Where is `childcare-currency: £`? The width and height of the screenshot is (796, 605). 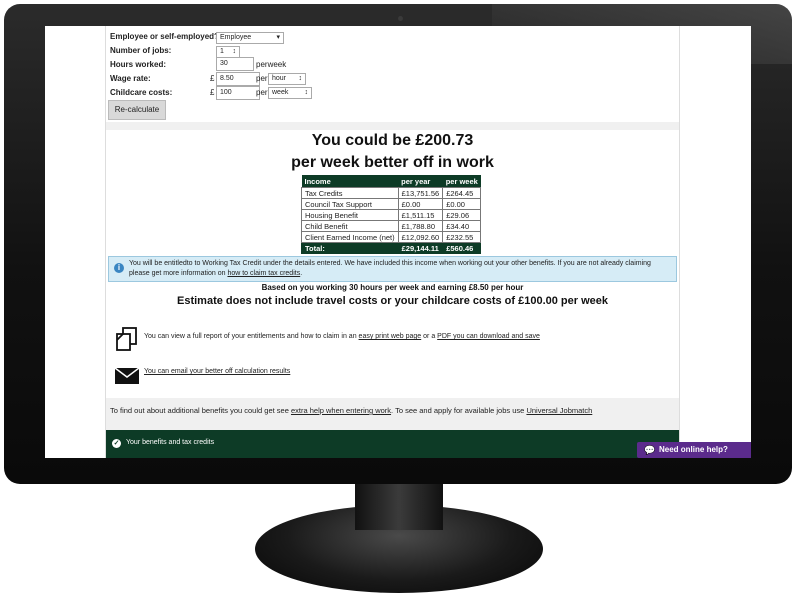
childcare-currency: £ is located at coordinates (212, 92).